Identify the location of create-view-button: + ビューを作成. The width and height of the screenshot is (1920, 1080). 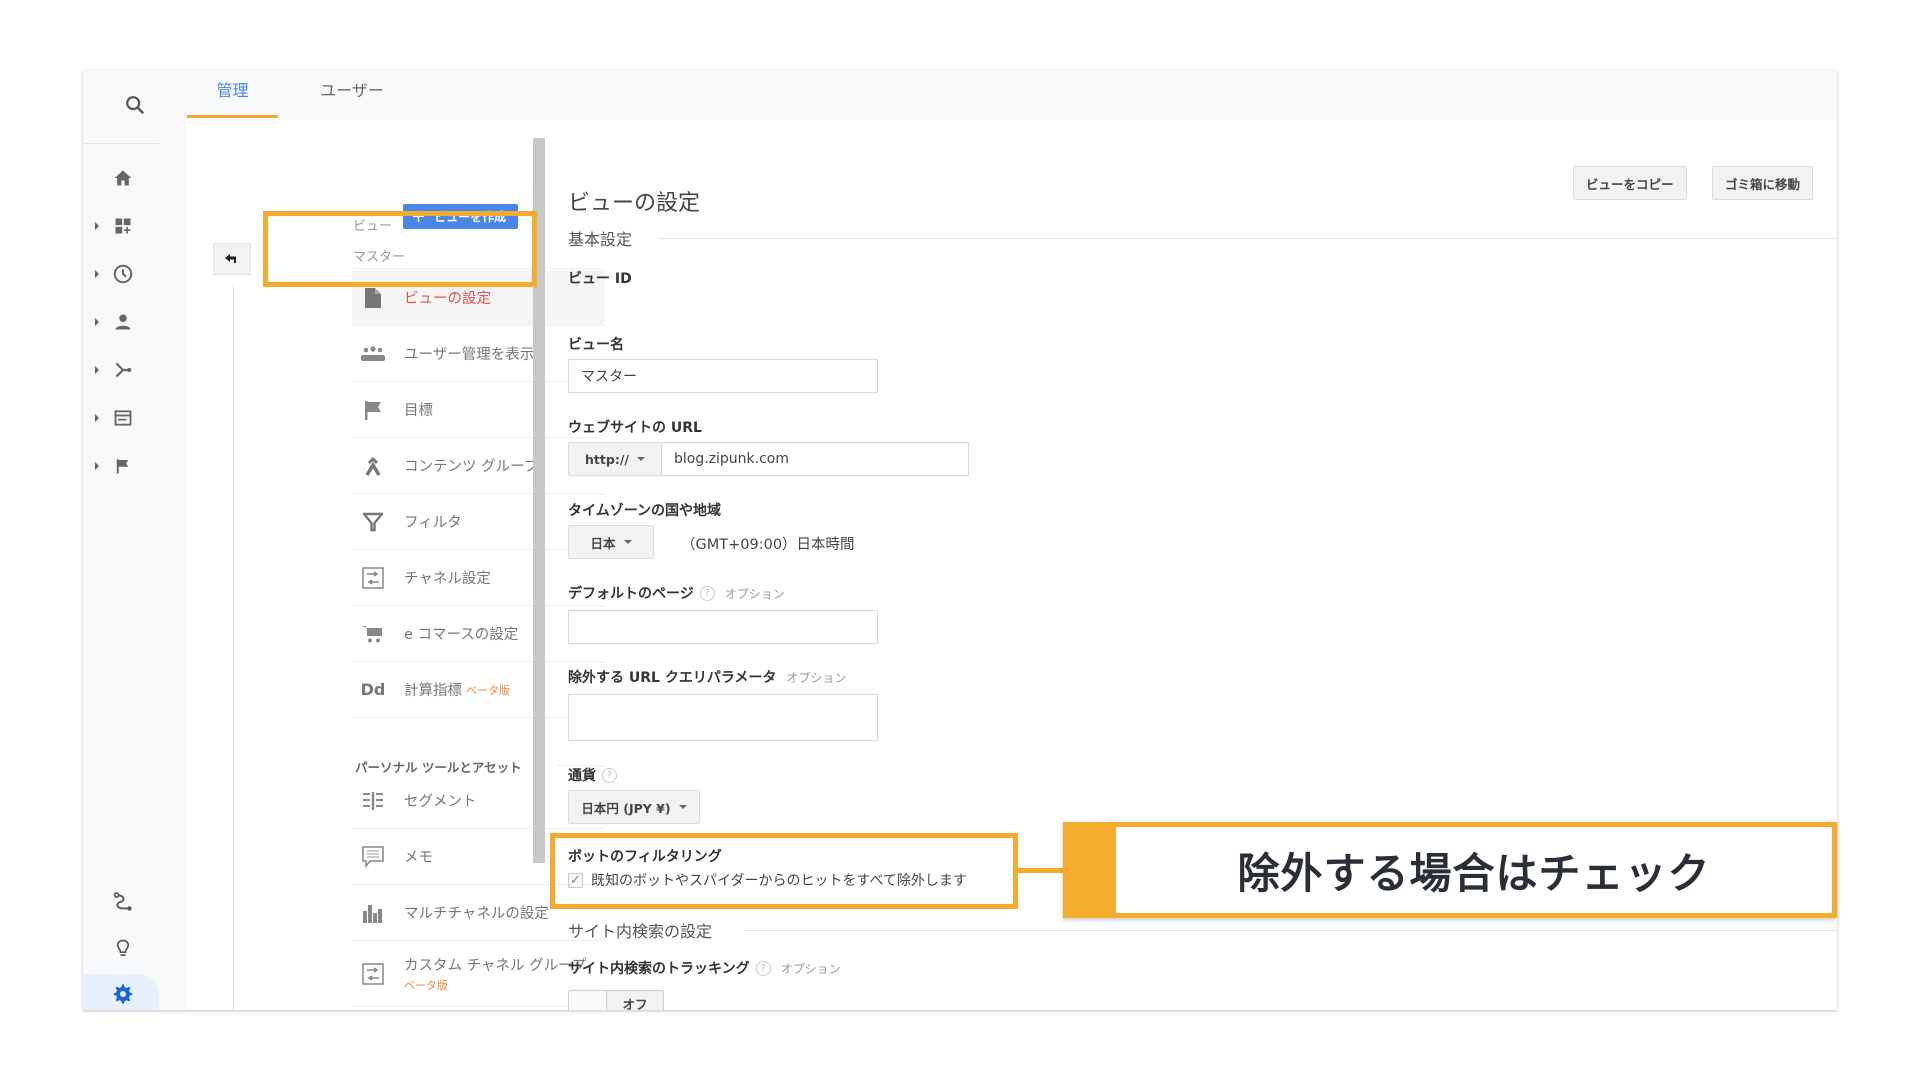
(461, 216).